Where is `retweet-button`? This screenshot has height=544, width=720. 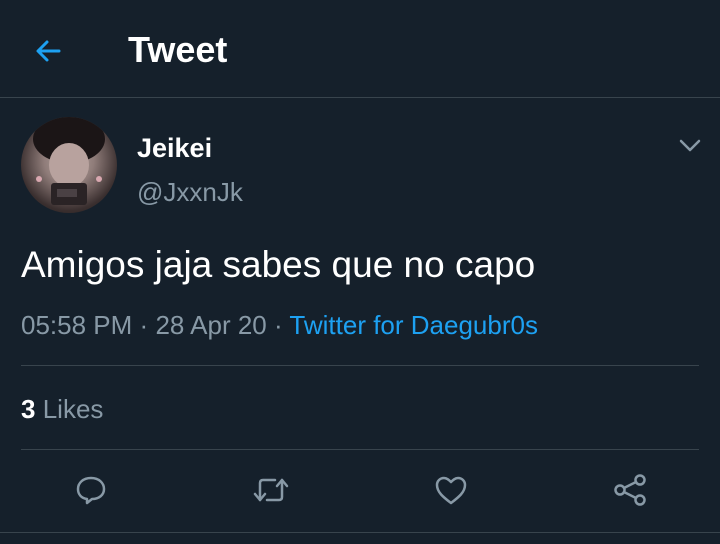 retweet-button is located at coordinates (271, 490).